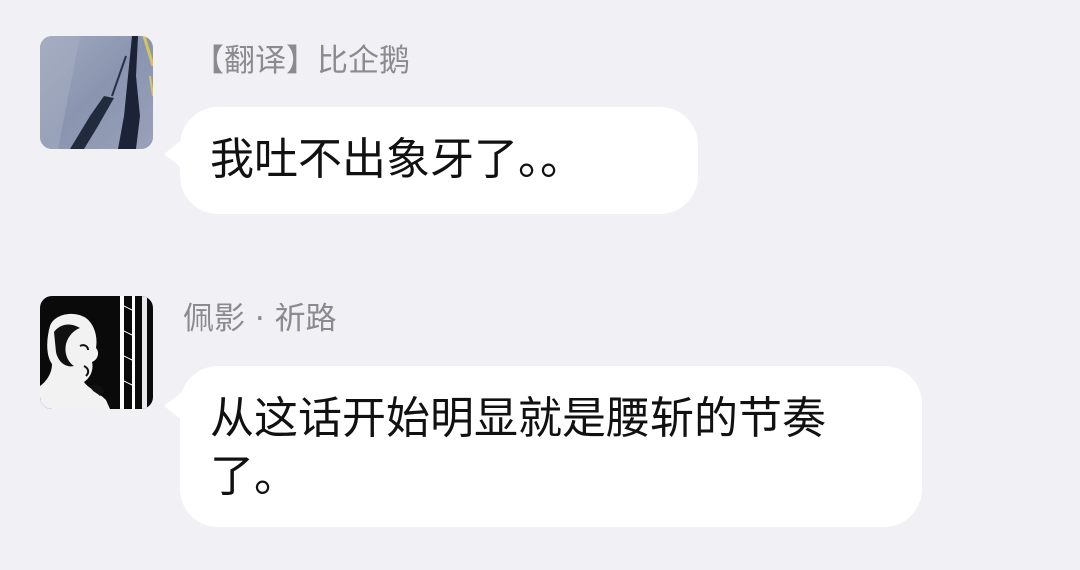  I want to click on avatar-road-shadow, so click(96, 92).